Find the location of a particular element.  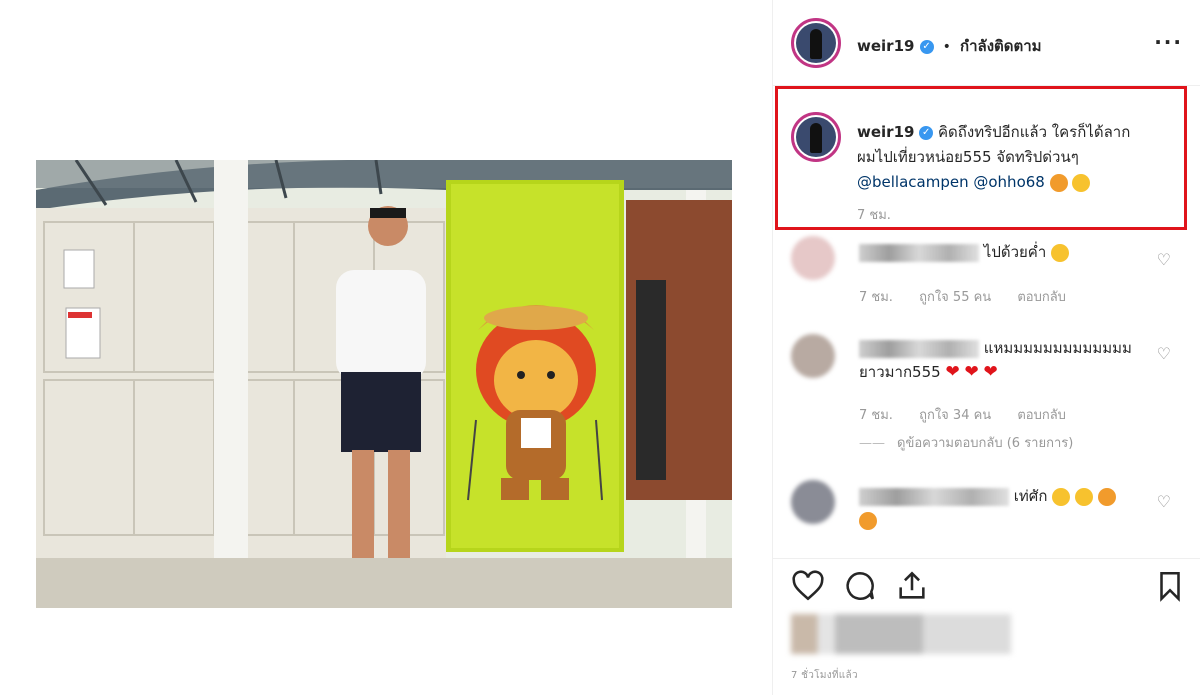

action-bar is located at coordinates (986, 586).